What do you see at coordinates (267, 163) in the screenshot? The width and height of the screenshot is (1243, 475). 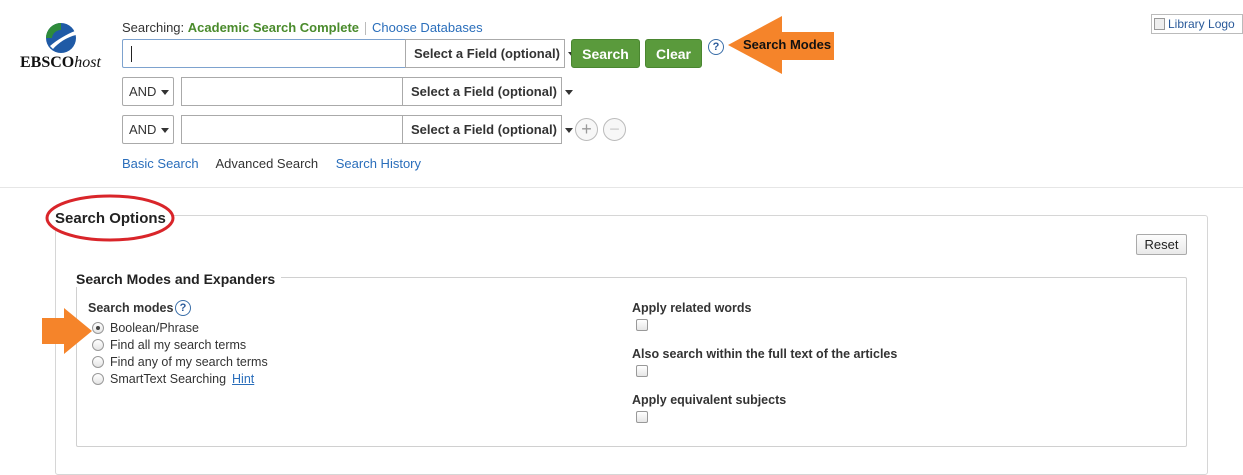 I see `tab-advanced-search: Advanced Search` at bounding box center [267, 163].